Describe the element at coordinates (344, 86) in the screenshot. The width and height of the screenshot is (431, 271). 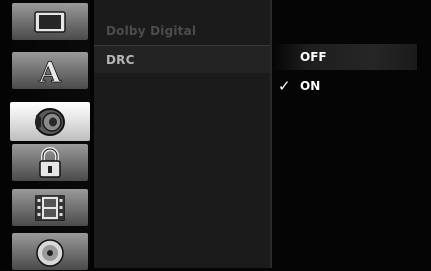
I see `option-on: ✓ ON` at that location.